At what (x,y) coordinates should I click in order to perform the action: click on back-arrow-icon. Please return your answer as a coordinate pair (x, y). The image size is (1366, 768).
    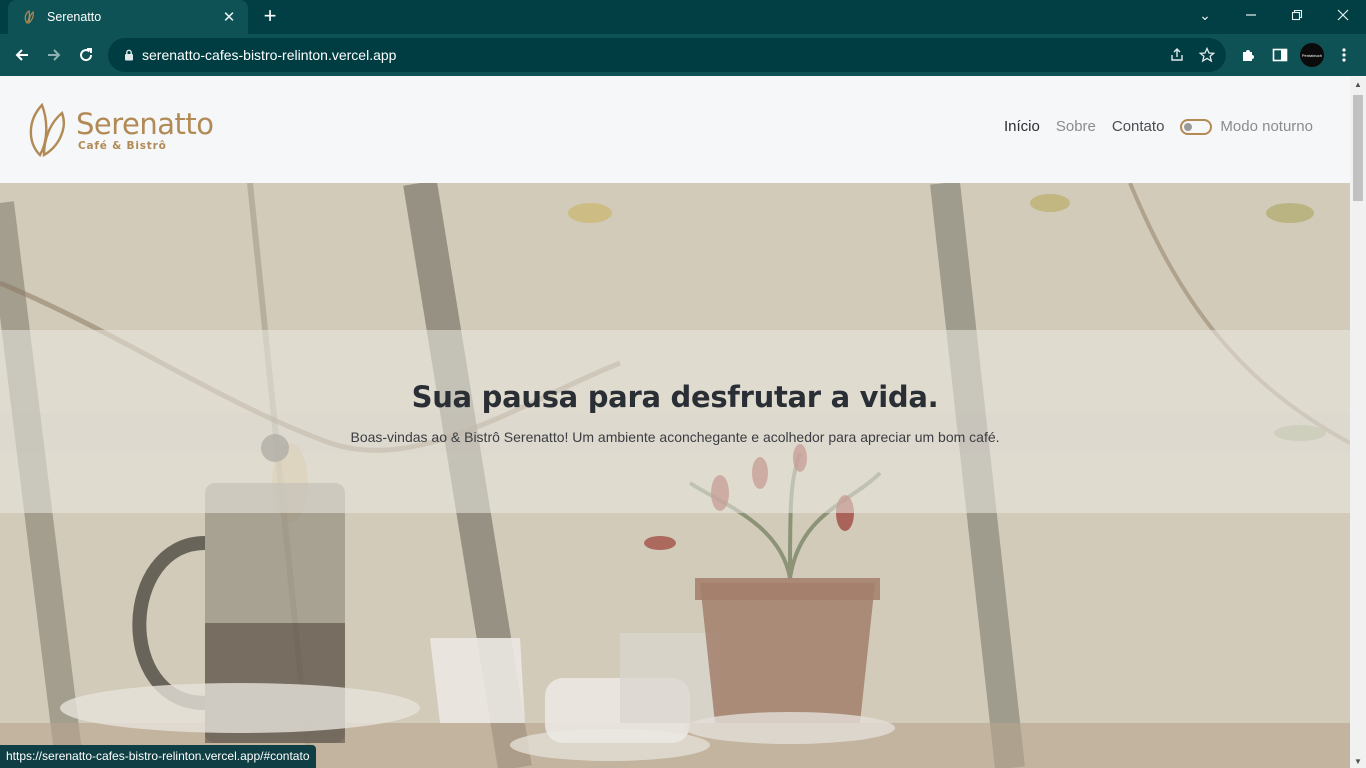
    Looking at the image, I should click on (21, 55).